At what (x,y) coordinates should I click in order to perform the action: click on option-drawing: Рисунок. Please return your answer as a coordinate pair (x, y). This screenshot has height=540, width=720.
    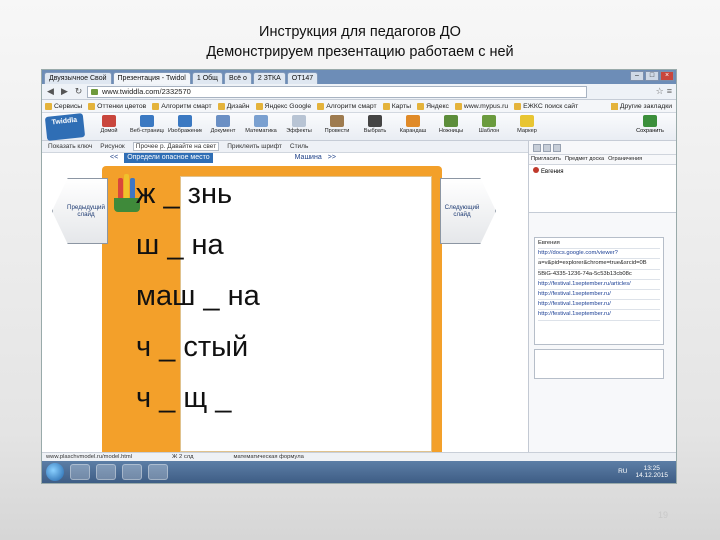
    Looking at the image, I should click on (112, 146).